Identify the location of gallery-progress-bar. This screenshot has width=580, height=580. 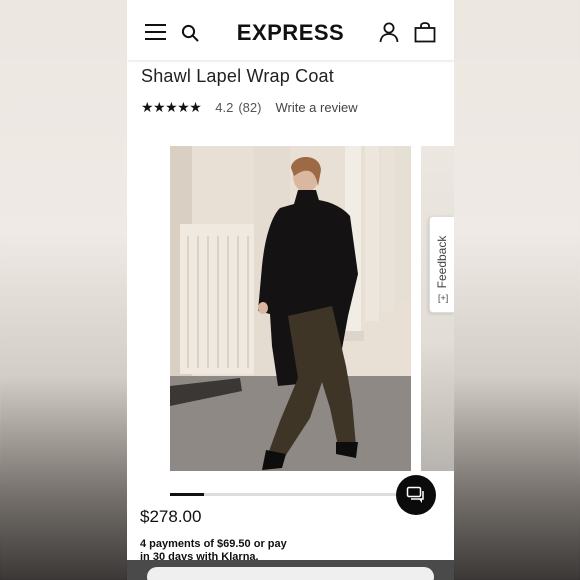
(290, 494).